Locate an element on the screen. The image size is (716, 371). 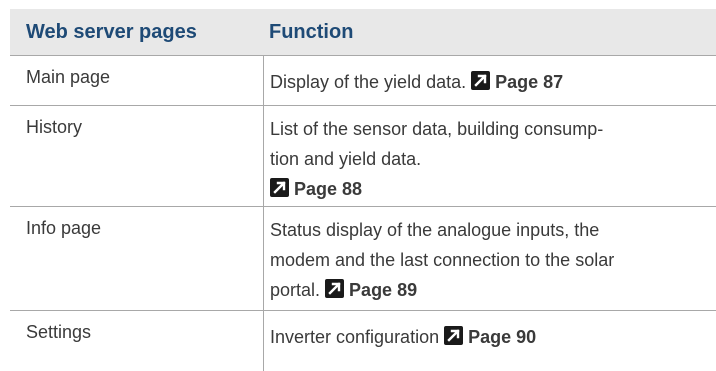
header-function: Function is located at coordinates (311, 31).